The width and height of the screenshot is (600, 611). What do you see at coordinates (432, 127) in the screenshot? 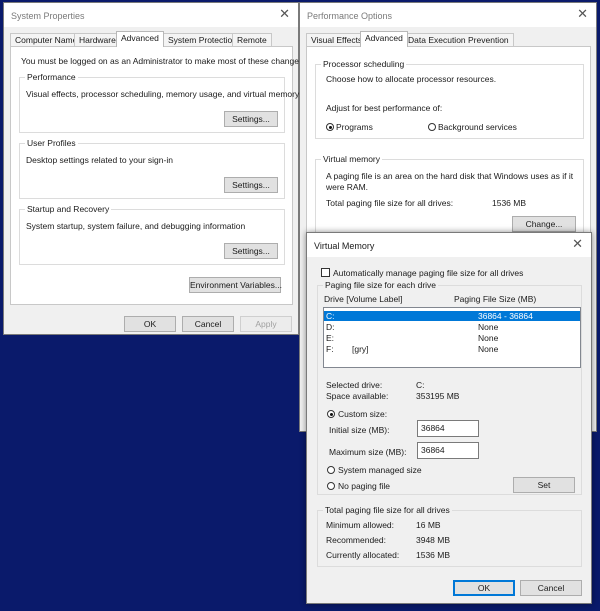
I see `background-services-radio` at bounding box center [432, 127].